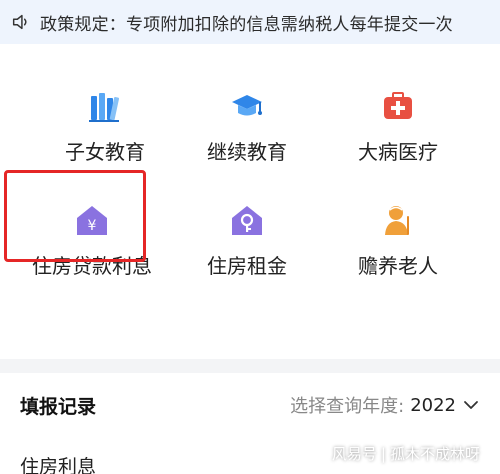  I want to click on house-yen-icon: ¥, so click(92, 220).